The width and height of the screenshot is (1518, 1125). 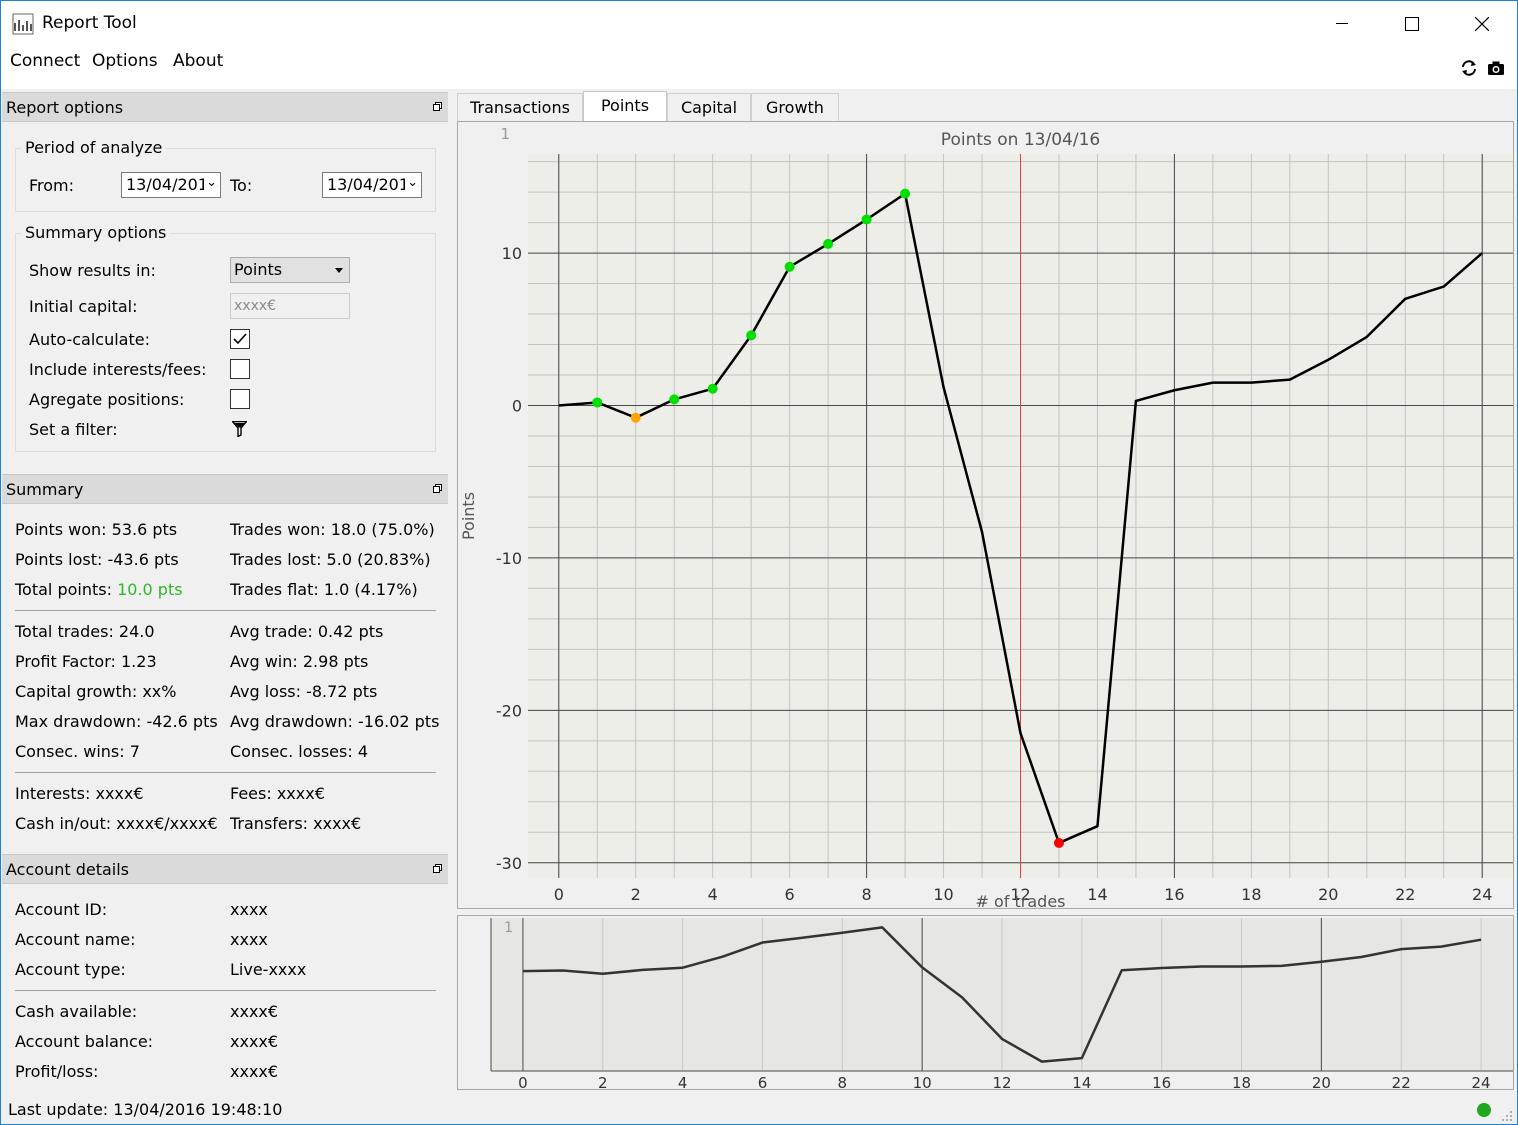 What do you see at coordinates (240, 369) in the screenshot?
I see `include-fees-checkbox` at bounding box center [240, 369].